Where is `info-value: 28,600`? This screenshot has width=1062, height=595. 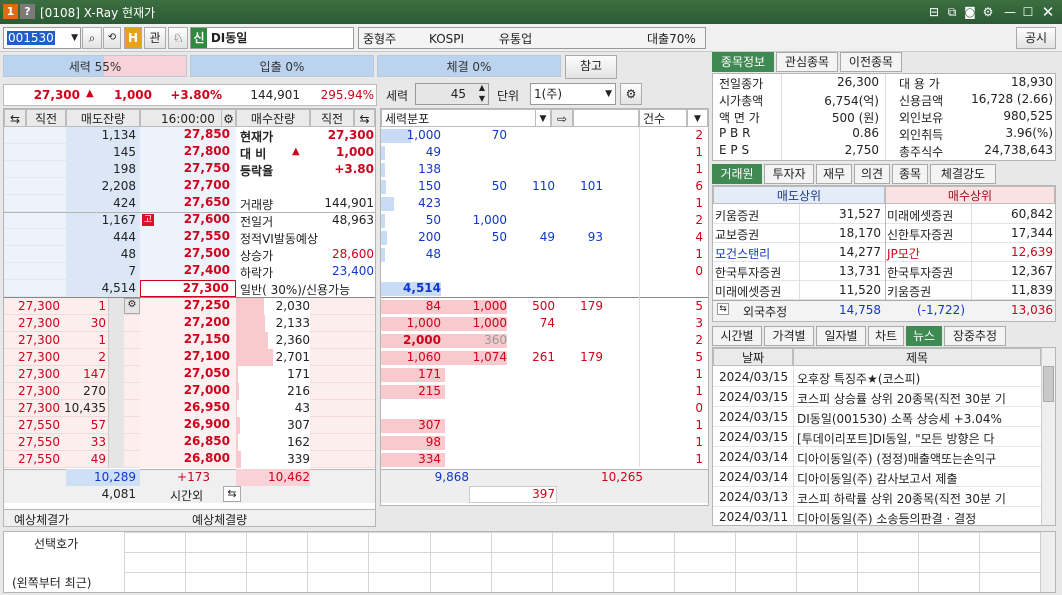
info-value: 28,600 is located at coordinates (353, 254).